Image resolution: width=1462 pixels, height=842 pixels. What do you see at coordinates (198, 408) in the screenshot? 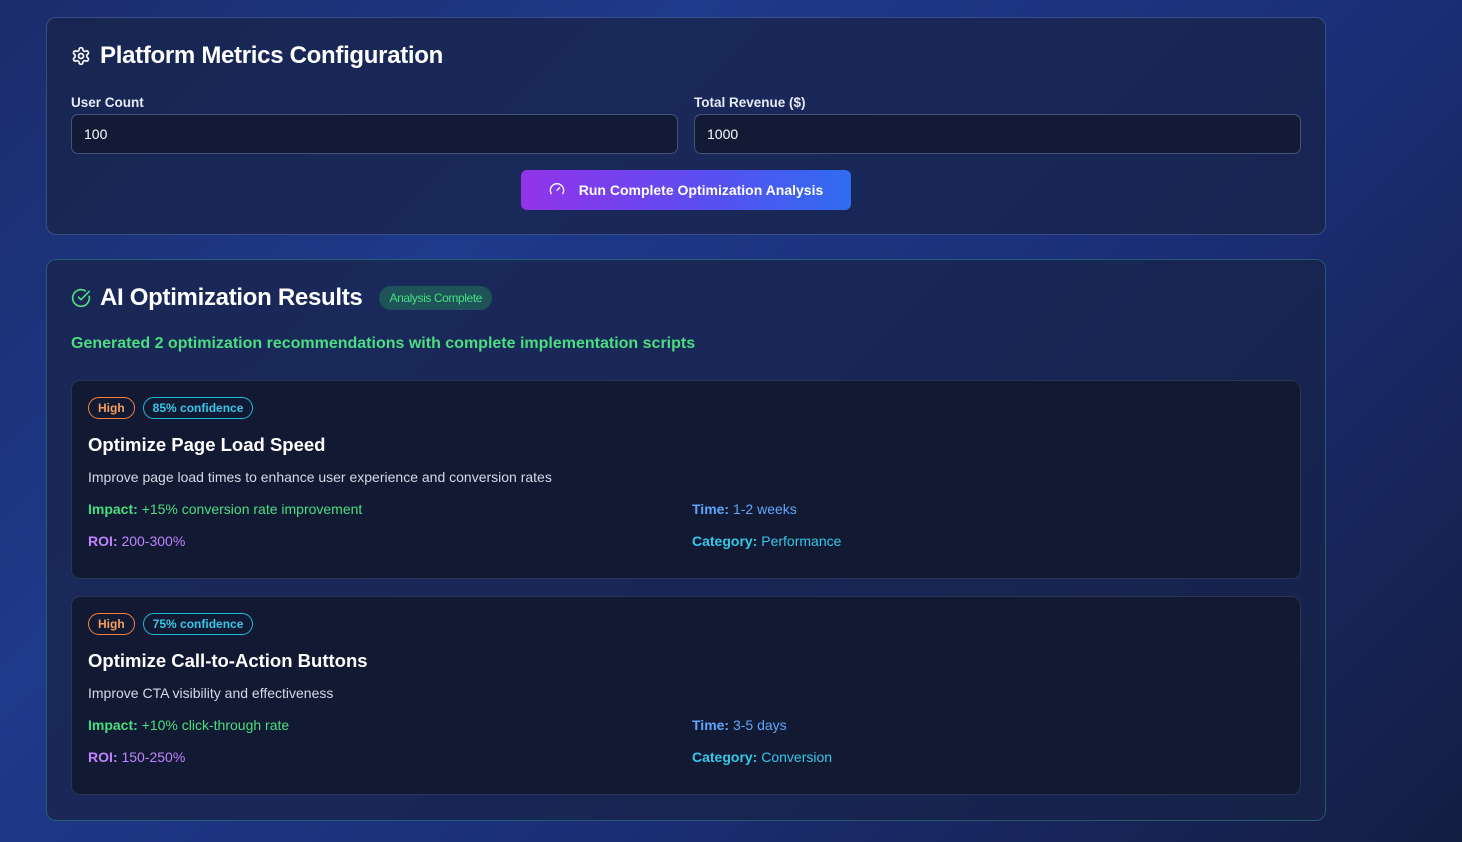
I see `confidence-badge: 85% confidence` at bounding box center [198, 408].